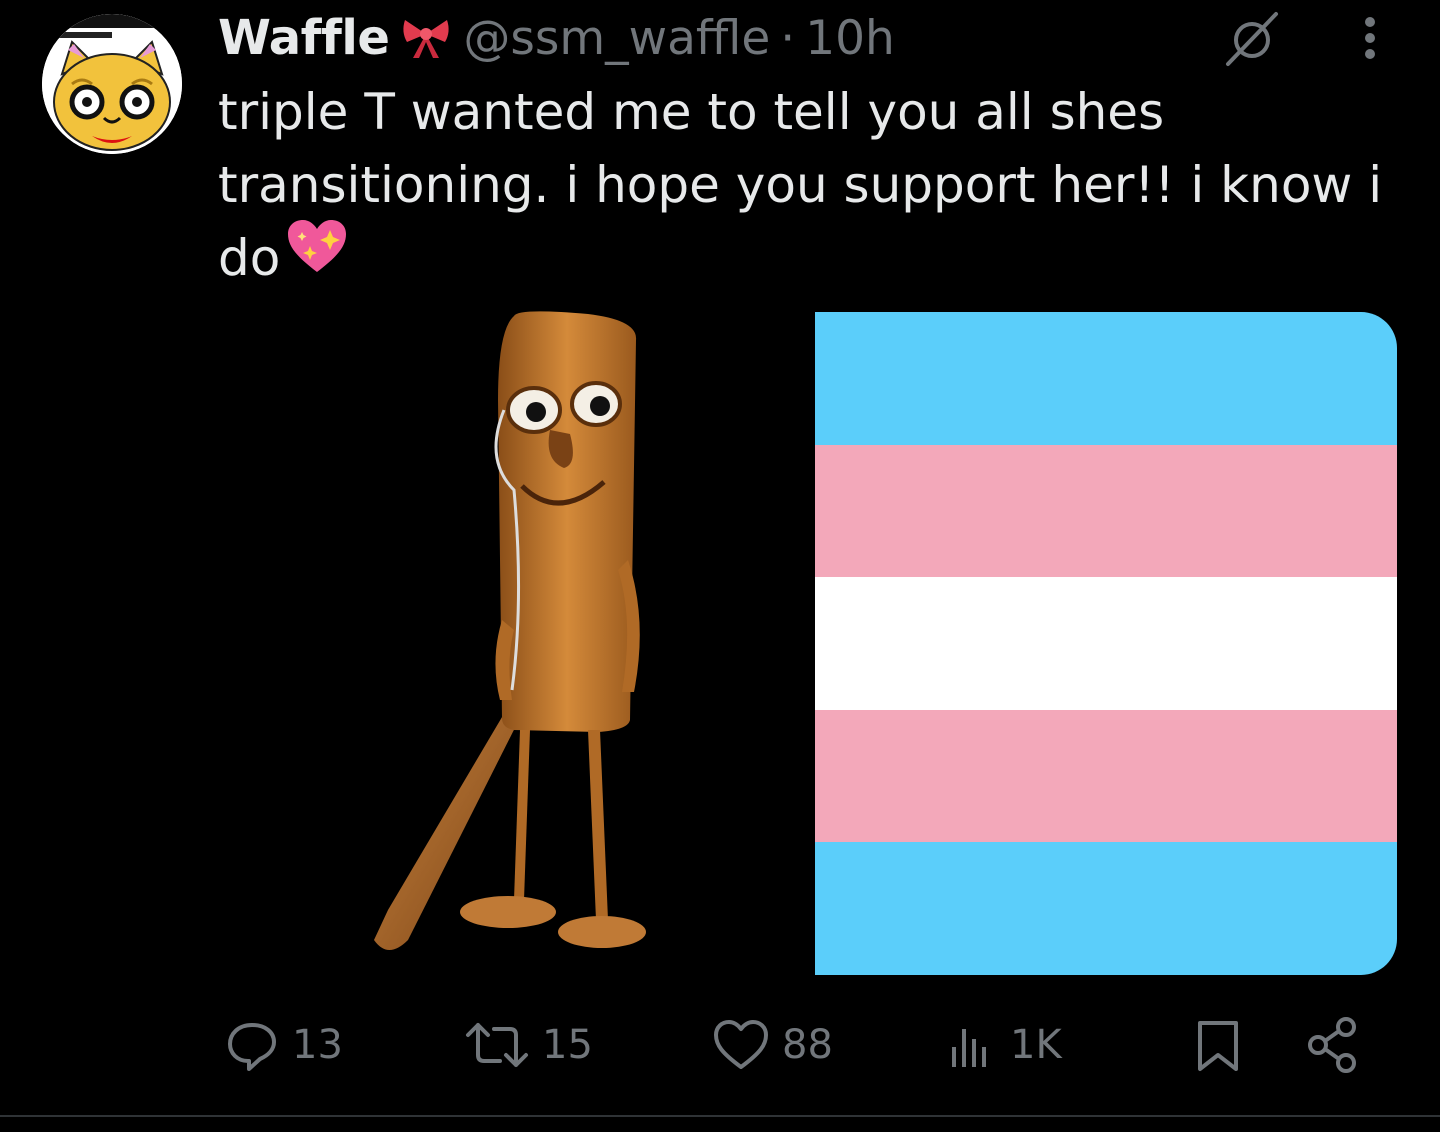 The width and height of the screenshot is (1440, 1132). Describe the element at coordinates (969, 1048) in the screenshot. I see `analytics-icon` at that location.